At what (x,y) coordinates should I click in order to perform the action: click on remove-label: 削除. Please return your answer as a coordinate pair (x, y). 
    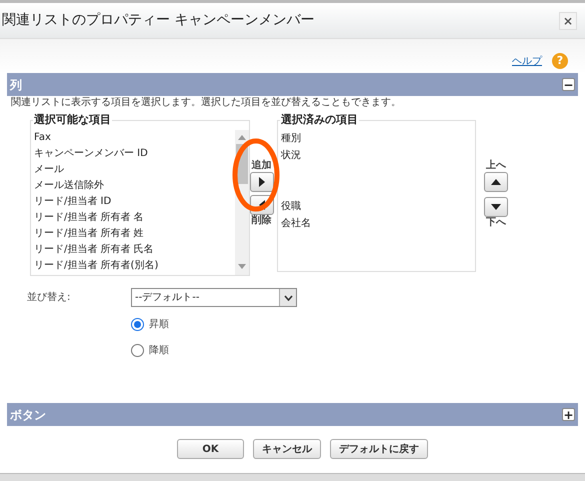
    Looking at the image, I should click on (262, 221).